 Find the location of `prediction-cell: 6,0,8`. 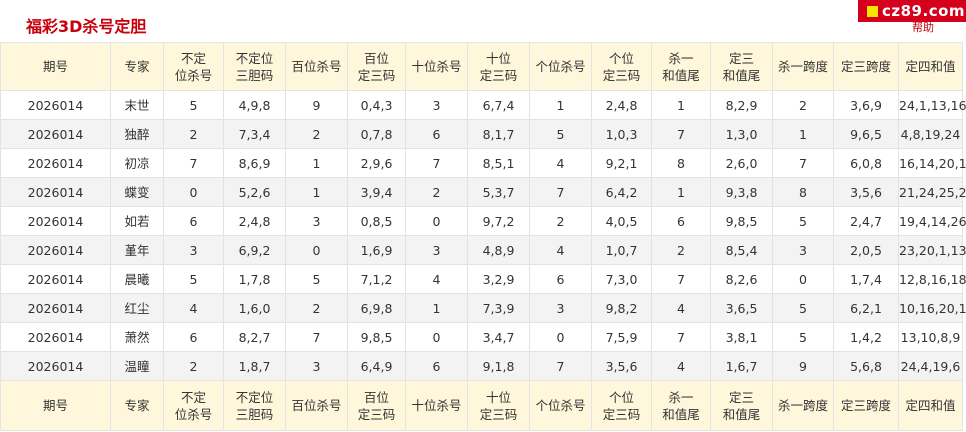

prediction-cell: 6,0,8 is located at coordinates (866, 163).